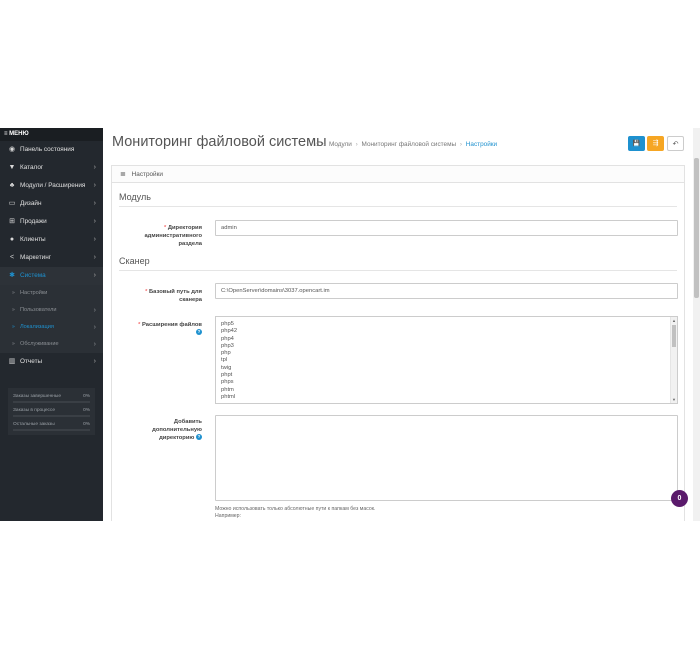 This screenshot has width=700, height=650. What do you see at coordinates (51, 293) in the screenshot?
I see `sidebar-subitem-settings: » Настройки` at bounding box center [51, 293].